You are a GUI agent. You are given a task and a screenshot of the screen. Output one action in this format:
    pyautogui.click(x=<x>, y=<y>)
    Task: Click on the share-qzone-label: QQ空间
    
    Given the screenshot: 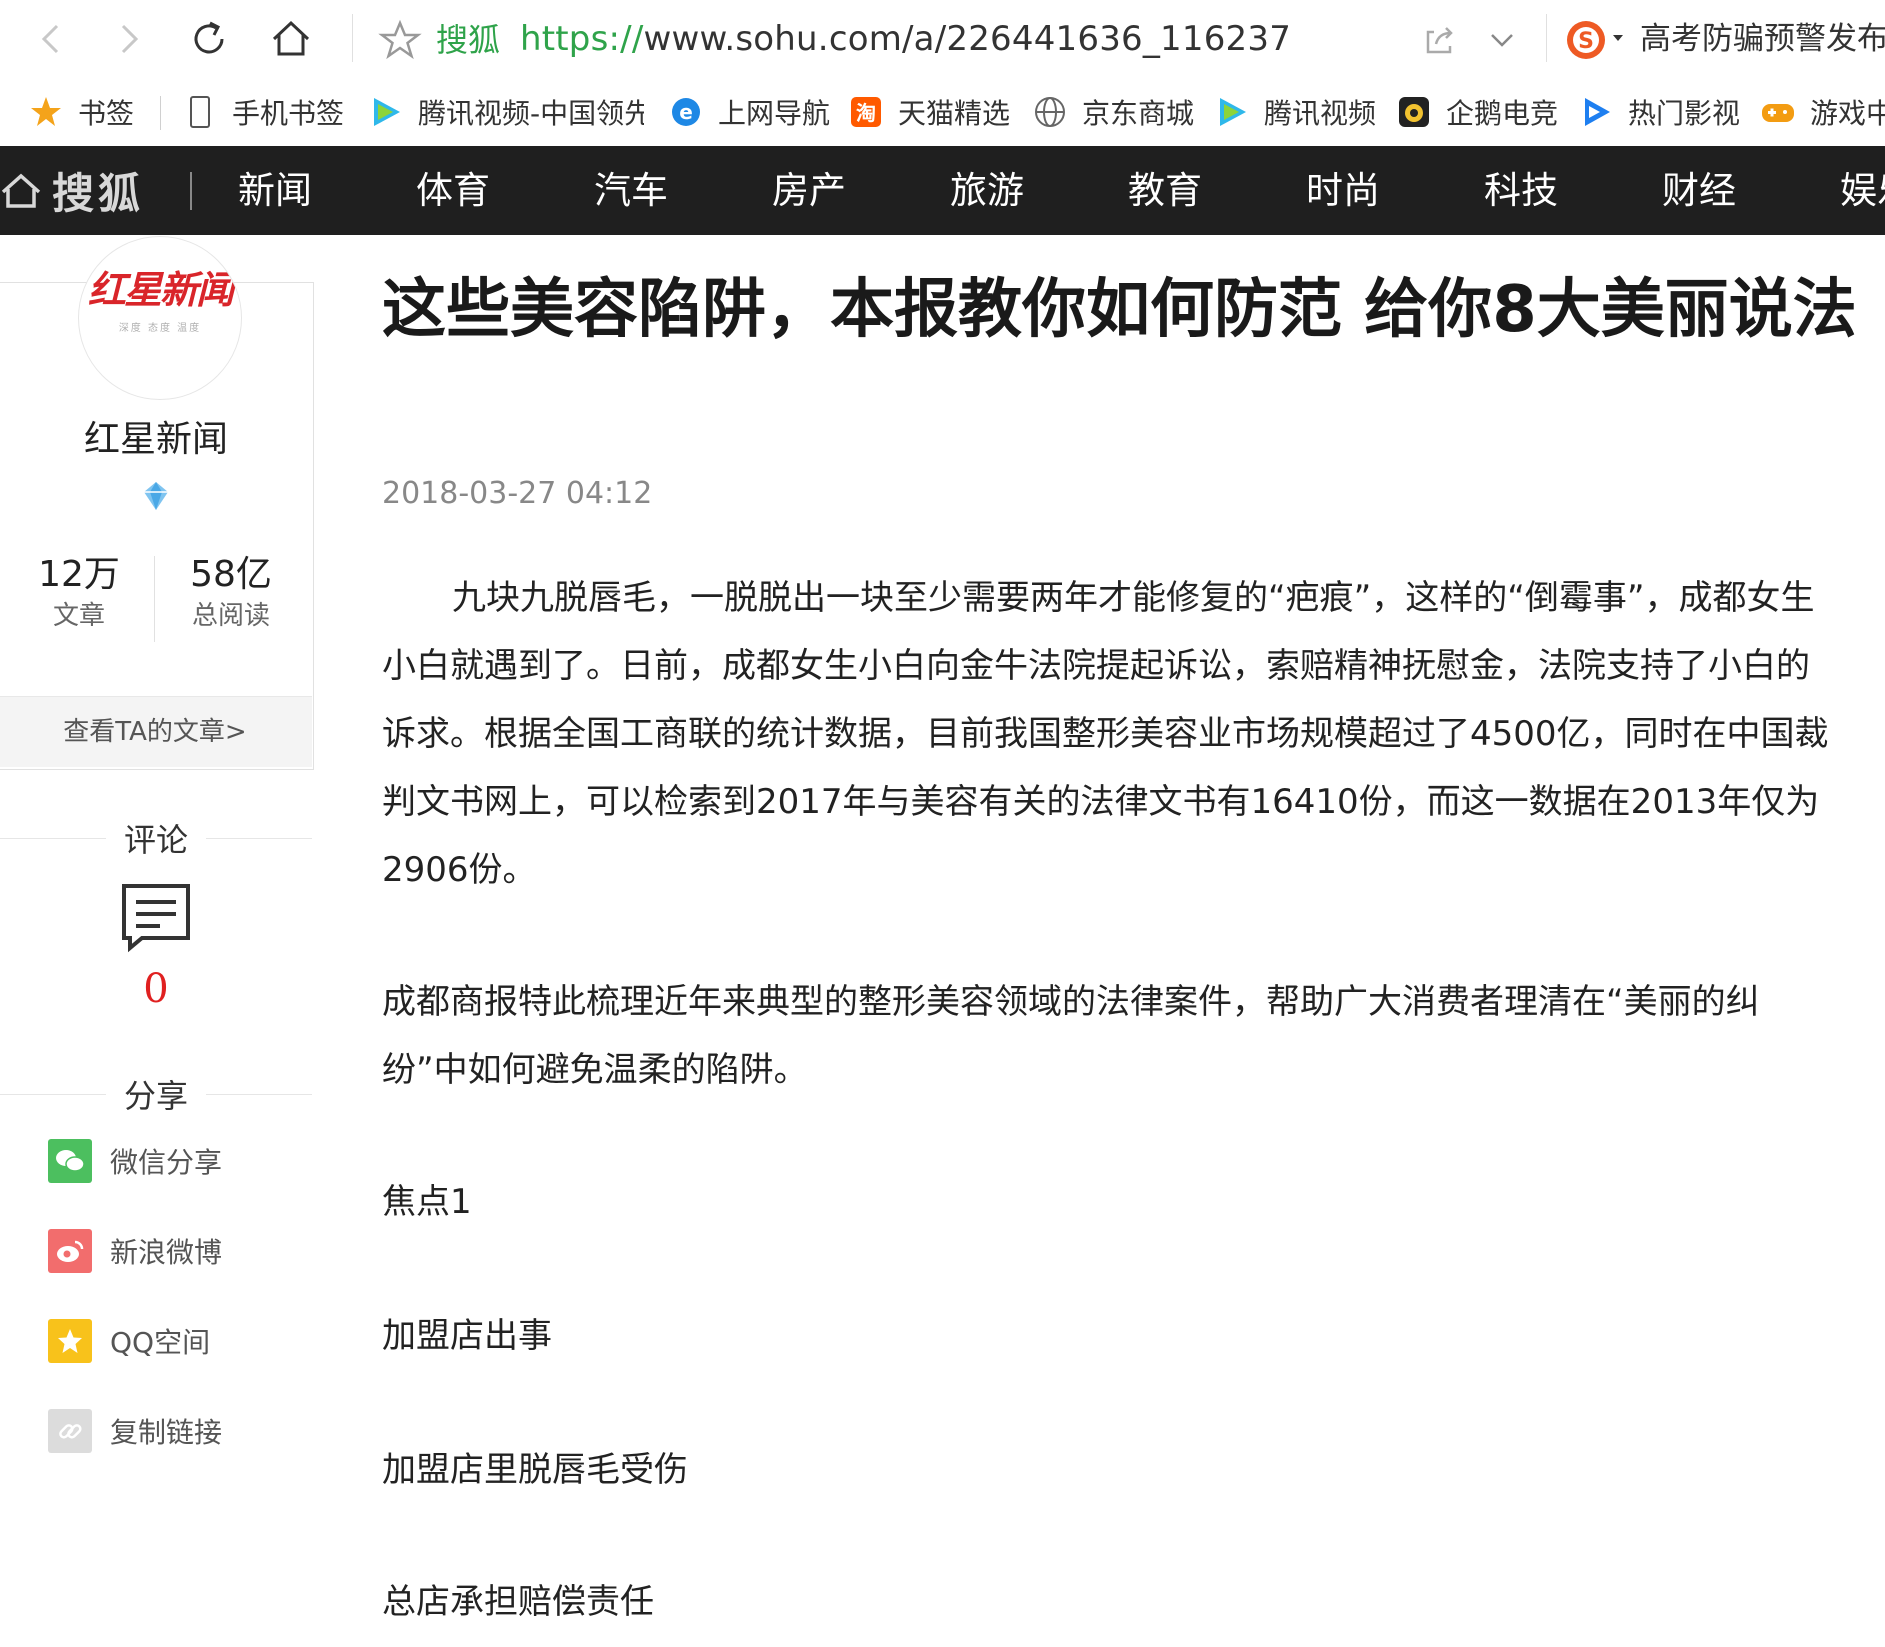 What is the action you would take?
    pyautogui.click(x=160, y=1342)
    